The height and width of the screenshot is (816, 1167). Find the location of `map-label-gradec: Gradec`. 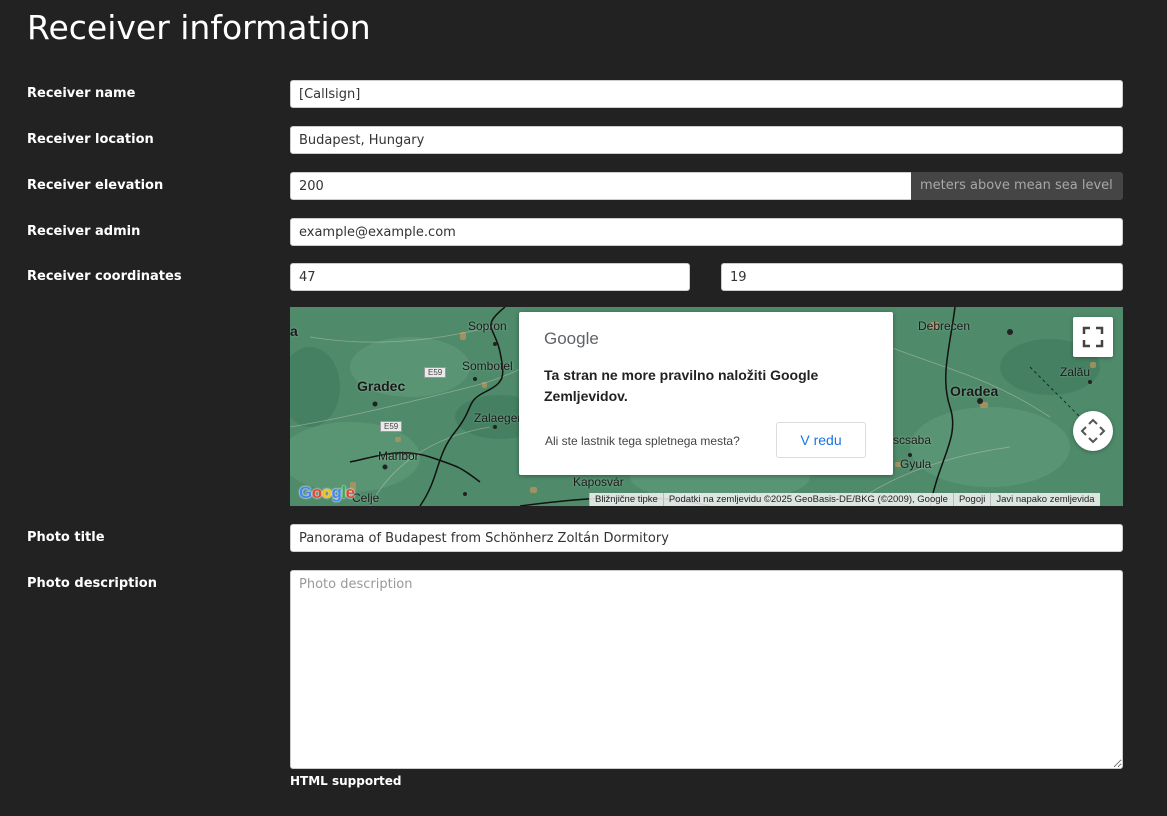

map-label-gradec: Gradec is located at coordinates (381, 386).